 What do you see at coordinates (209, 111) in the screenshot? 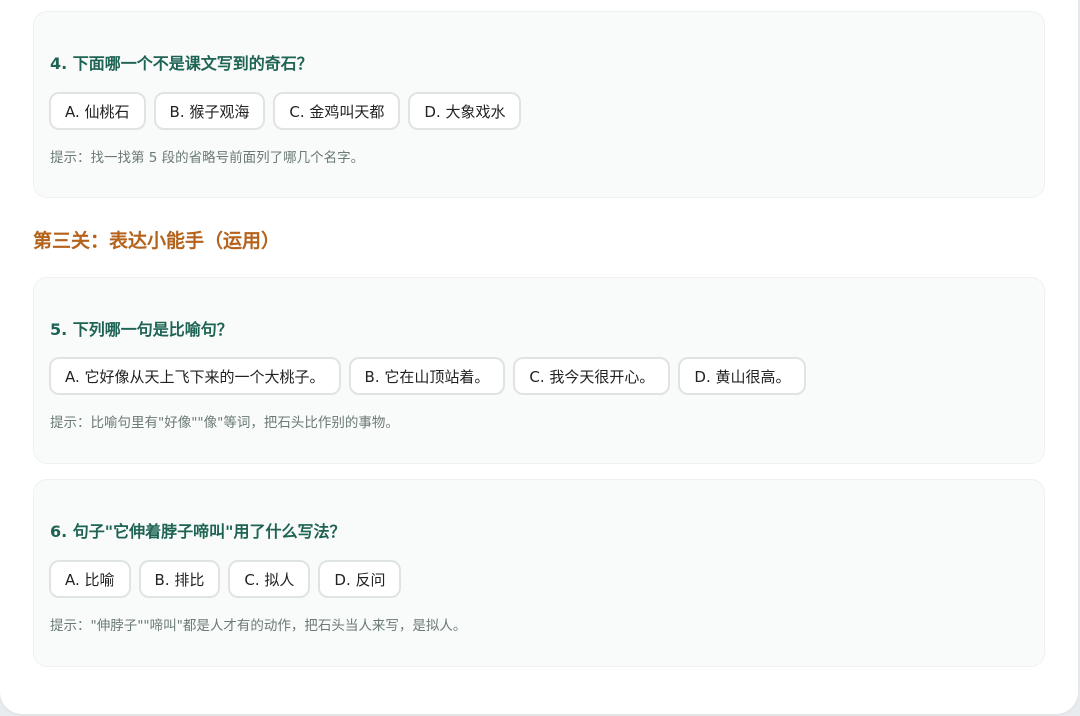
I see `option-b-button: B. 猴子观海` at bounding box center [209, 111].